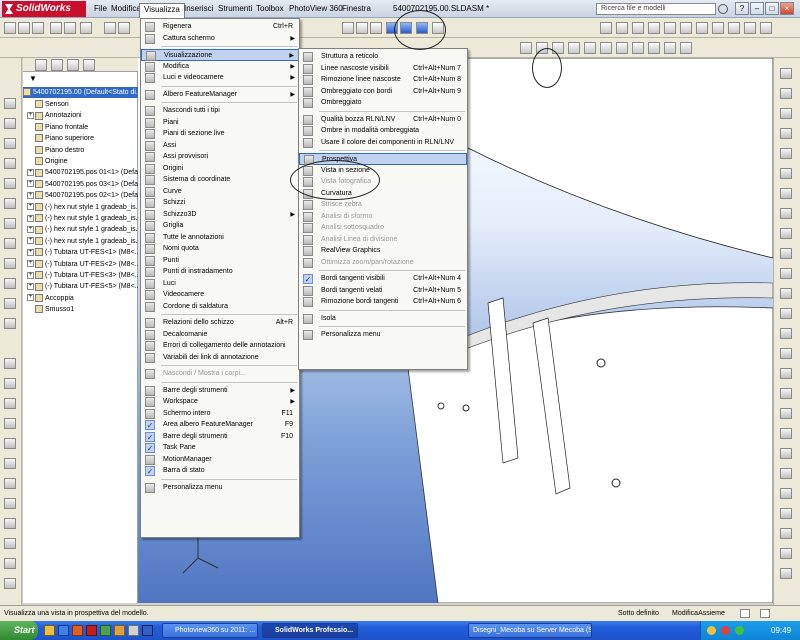  Describe the element at coordinates (220, 180) in the screenshot. I see `menu-item: Sistema di coordinate` at that location.